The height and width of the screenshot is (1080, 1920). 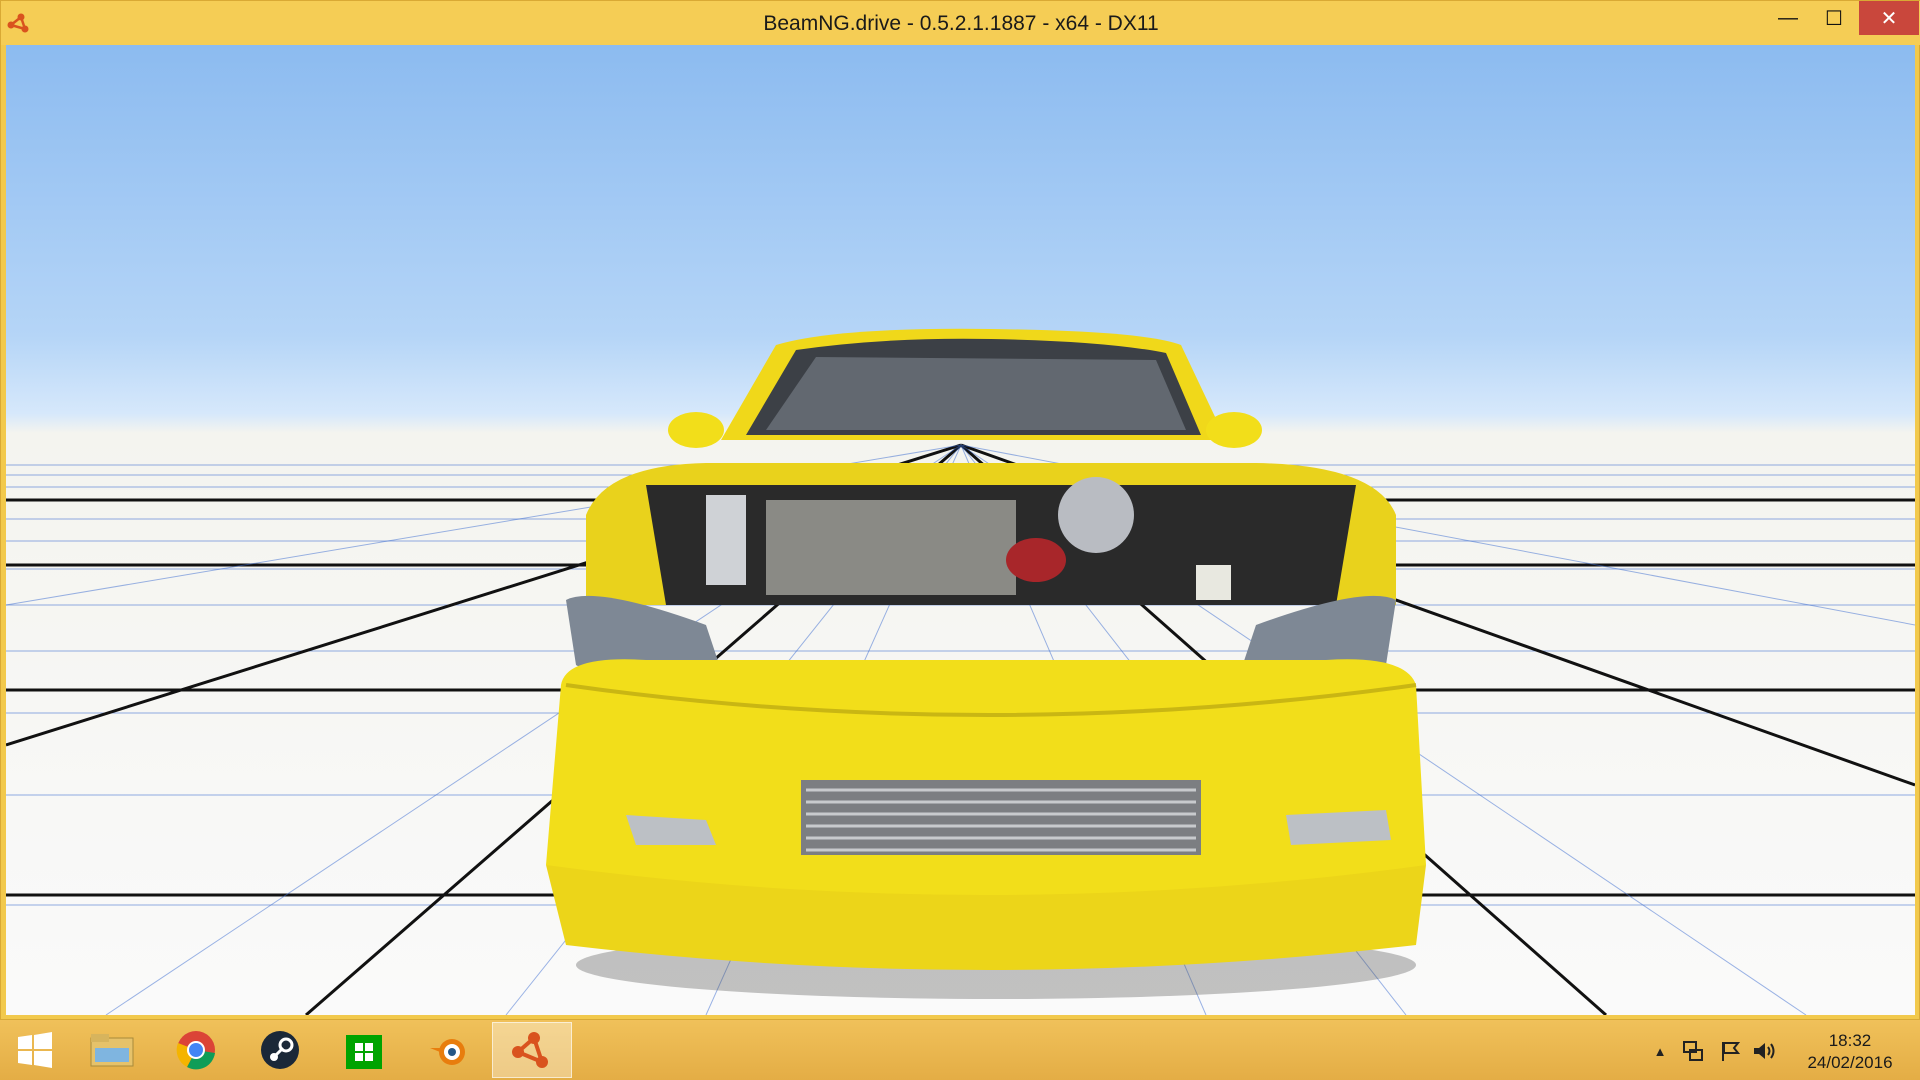 What do you see at coordinates (1850, 1062) in the screenshot?
I see `clock-date: 24/02/2016` at bounding box center [1850, 1062].